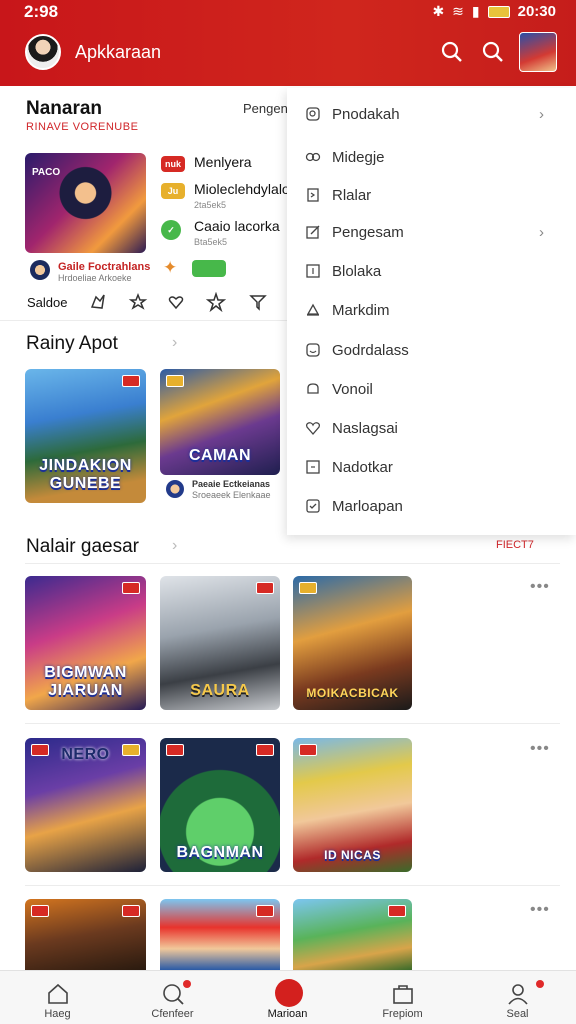 This screenshot has width=576, height=1024. What do you see at coordinates (352, 693) in the screenshot?
I see `card-label: MOIKACBICAK` at bounding box center [352, 693].